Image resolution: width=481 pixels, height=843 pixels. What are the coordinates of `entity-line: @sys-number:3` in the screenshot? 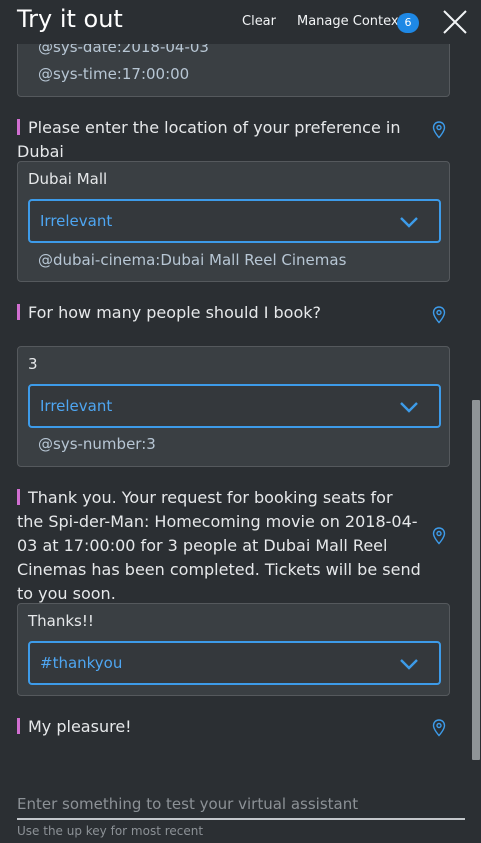 It's located at (97, 444).